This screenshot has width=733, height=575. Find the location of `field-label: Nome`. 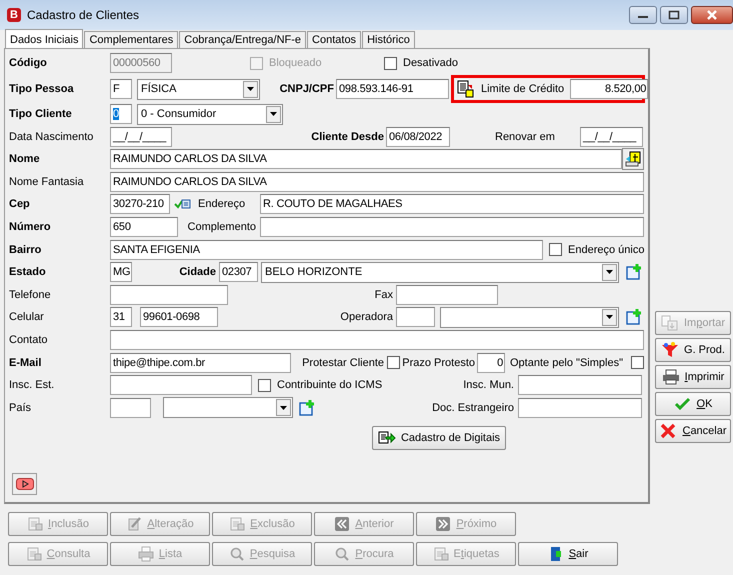

field-label: Nome is located at coordinates (25, 159).